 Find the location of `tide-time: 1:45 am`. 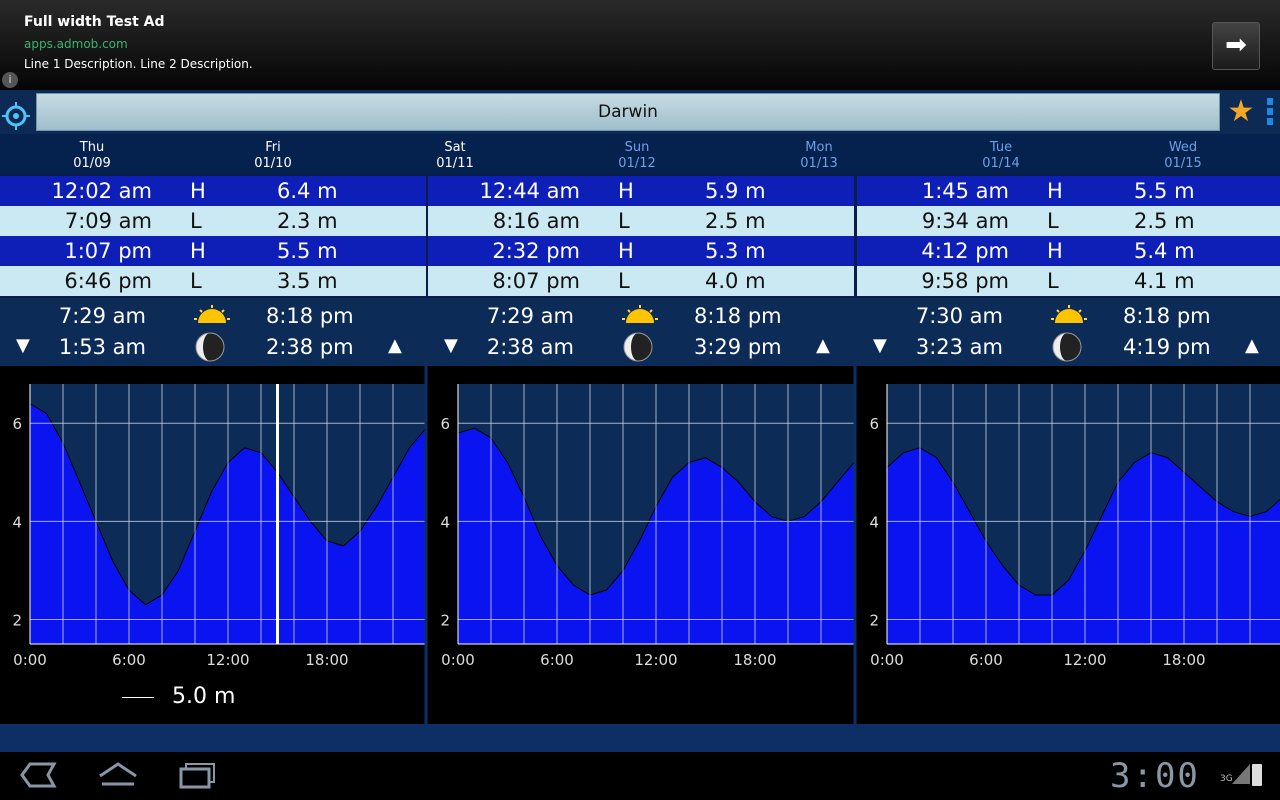

tide-time: 1:45 am is located at coordinates (965, 191).